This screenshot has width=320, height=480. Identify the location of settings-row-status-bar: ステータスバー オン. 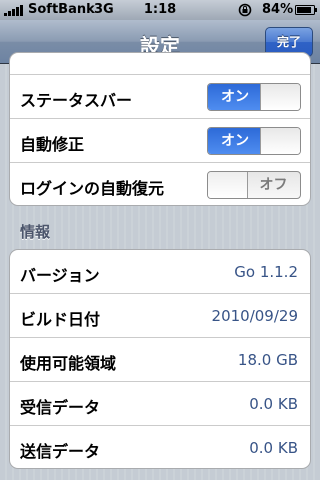
(160, 97).